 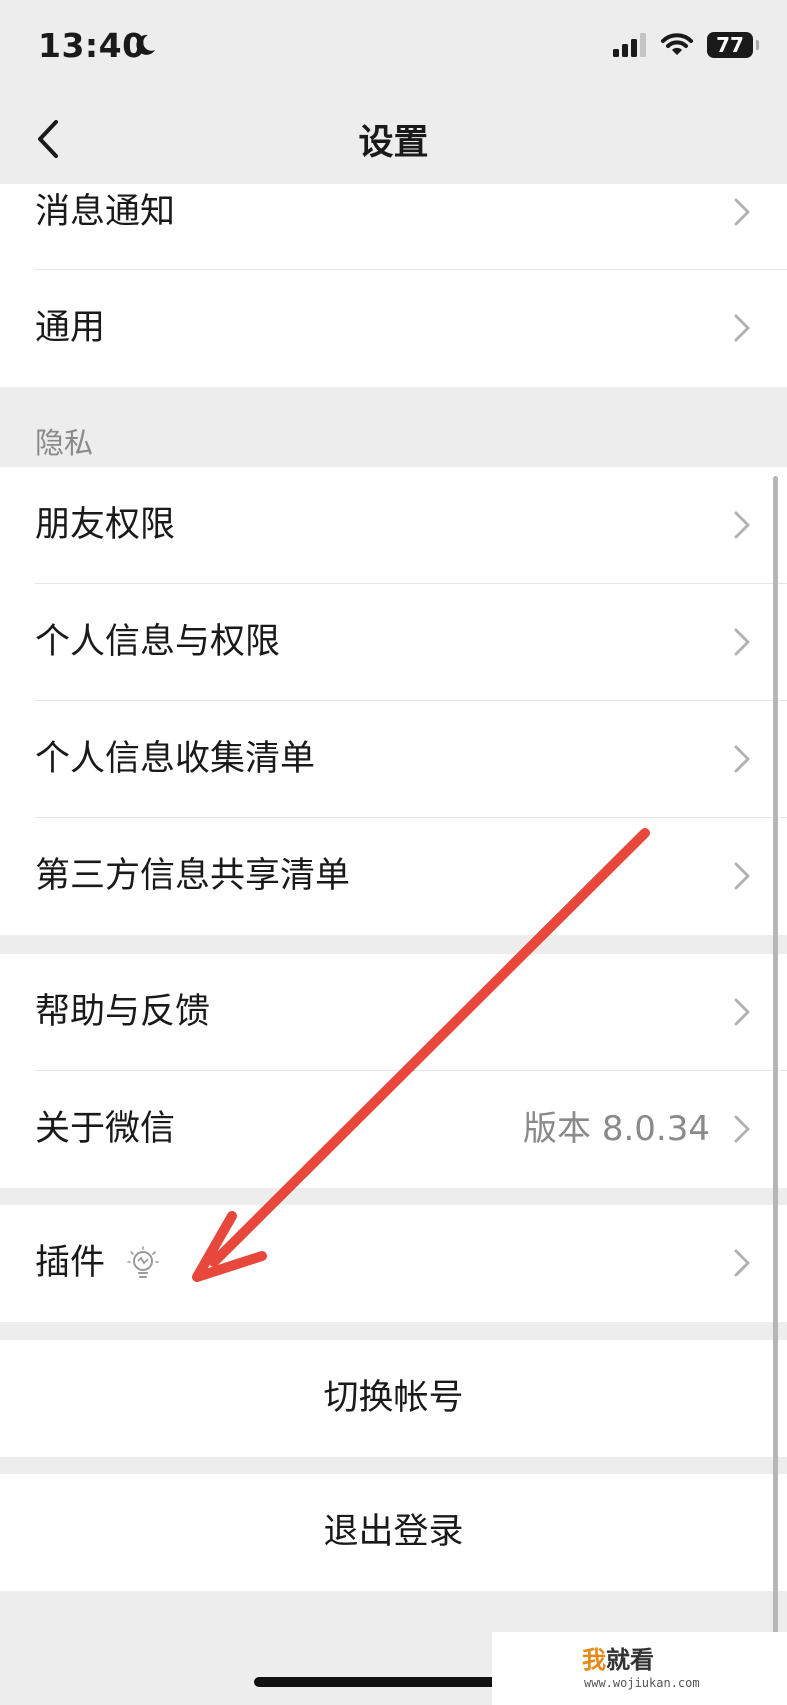 I want to click on scrollbar, so click(x=775, y=1076).